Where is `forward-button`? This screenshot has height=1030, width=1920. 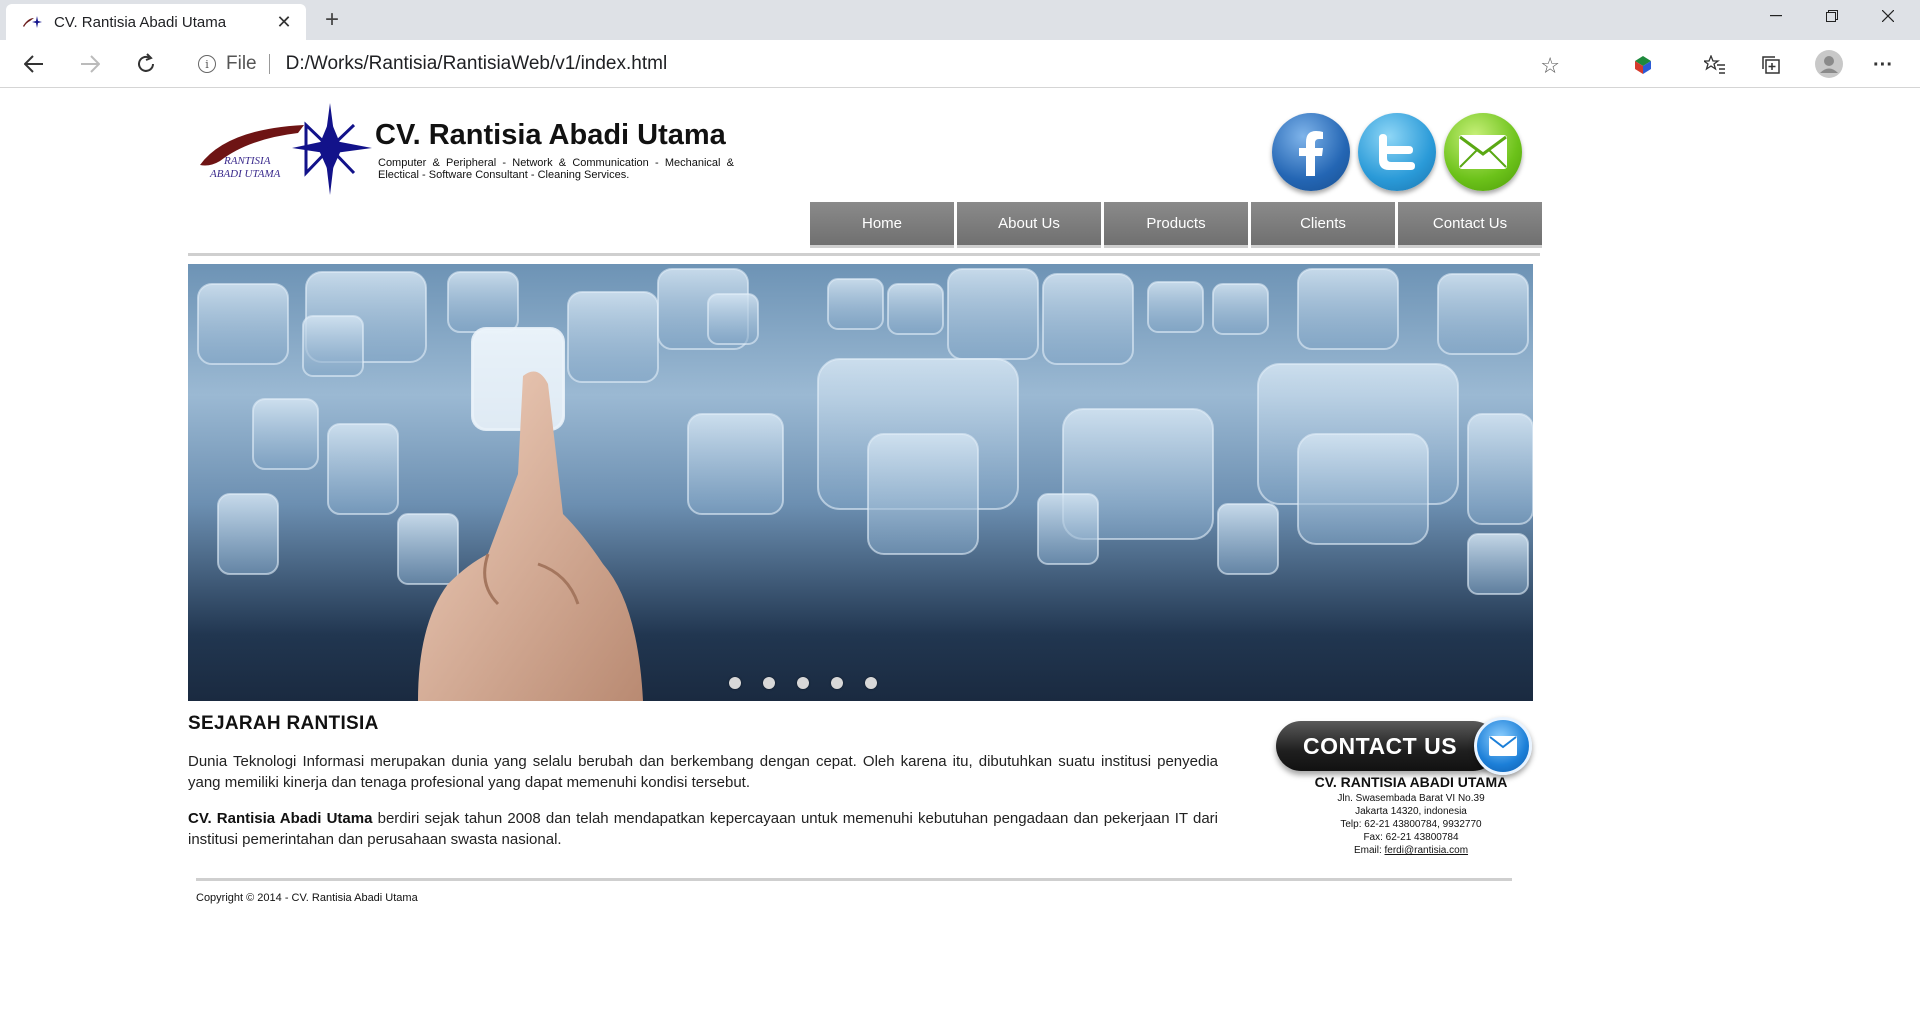 forward-button is located at coordinates (90, 64).